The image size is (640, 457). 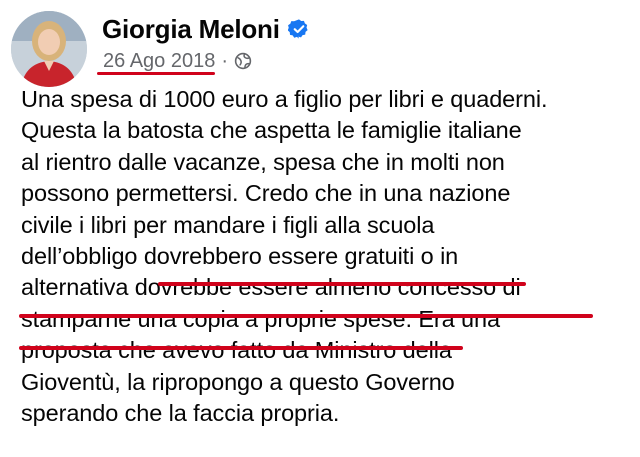 What do you see at coordinates (159, 61) in the screenshot?
I see `post-date: 26 Ago 2018` at bounding box center [159, 61].